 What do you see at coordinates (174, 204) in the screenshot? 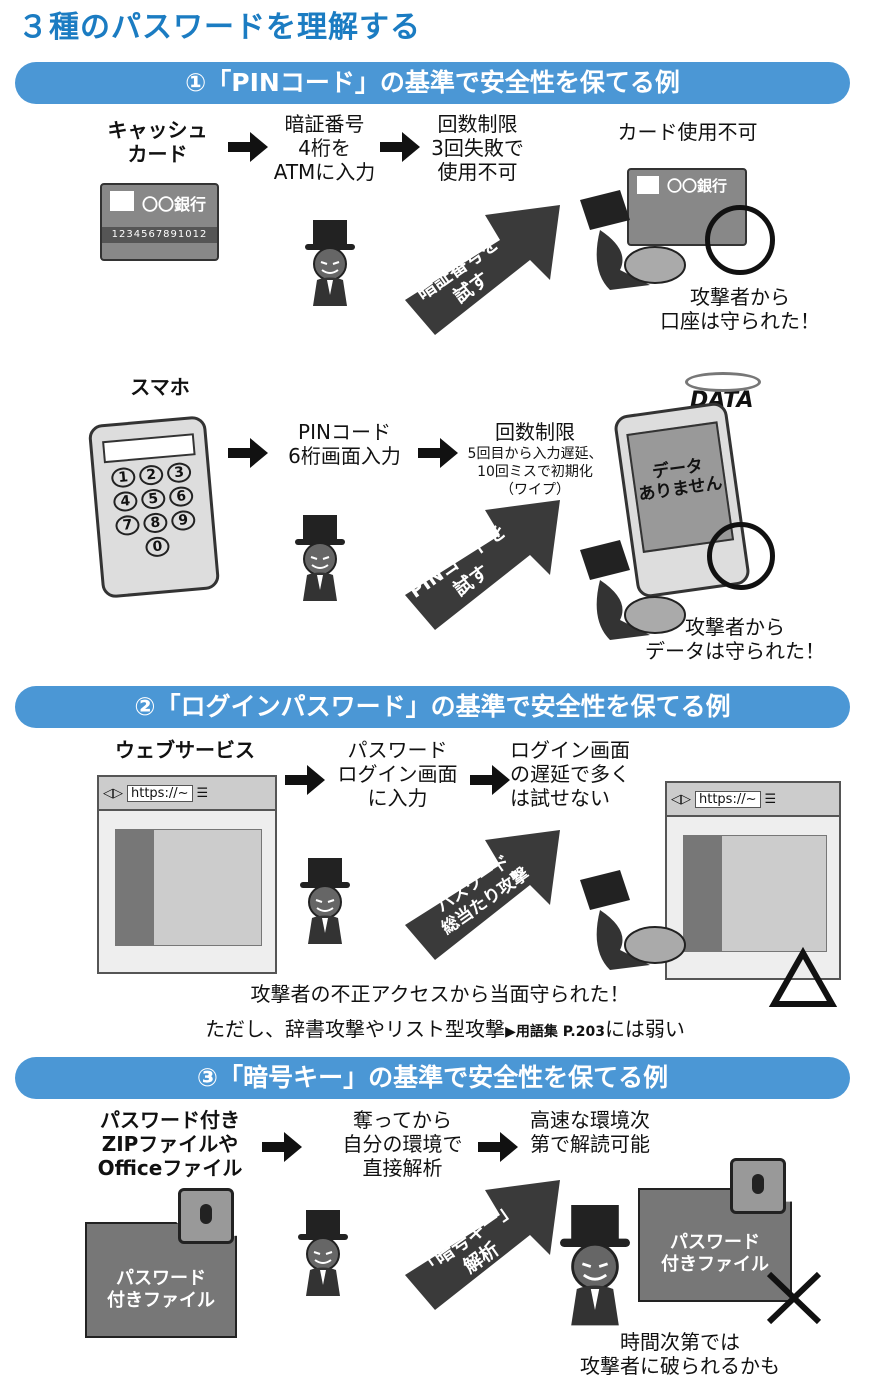
I see `card-bank: 〇〇銀行` at bounding box center [174, 204].